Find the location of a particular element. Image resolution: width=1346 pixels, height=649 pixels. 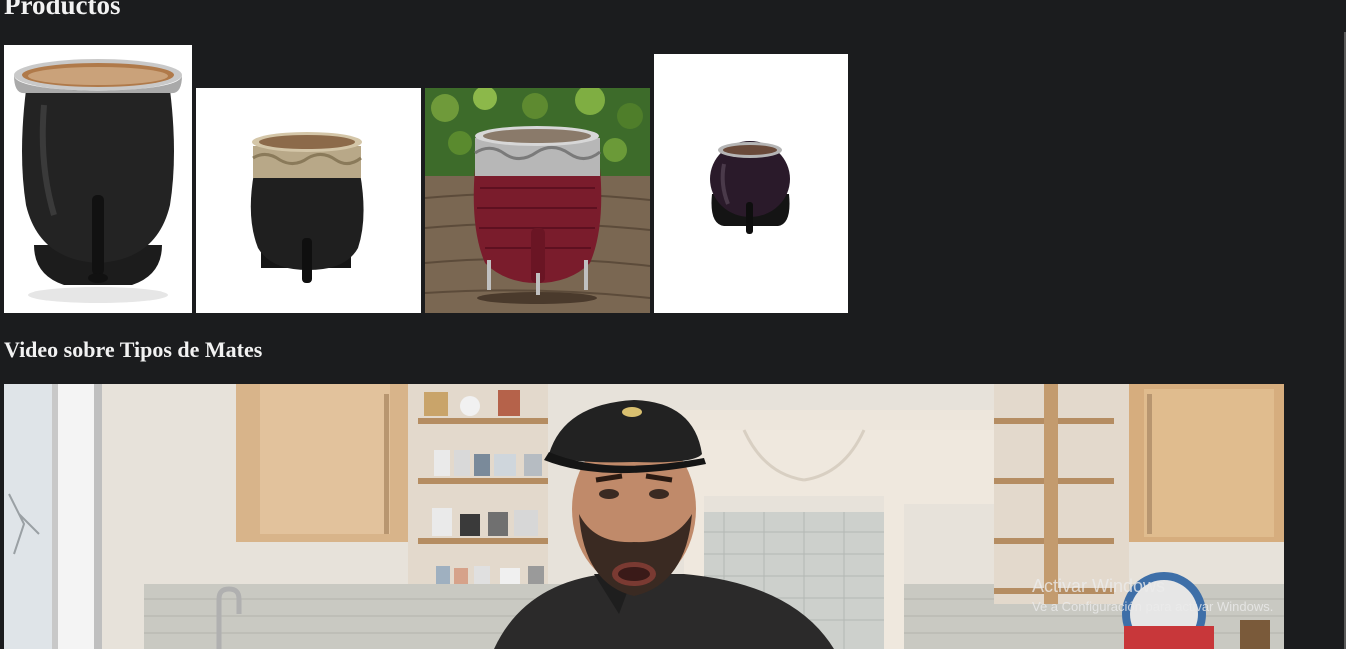

page-title: Productos is located at coordinates (62, 10).